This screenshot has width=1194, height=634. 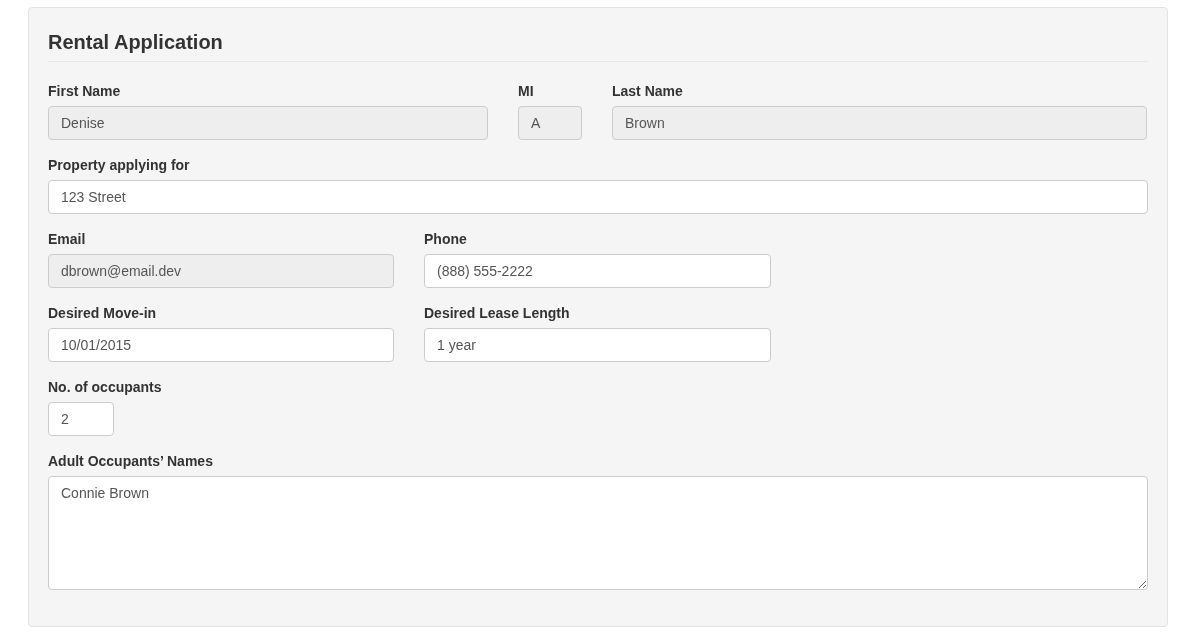 What do you see at coordinates (105, 387) in the screenshot?
I see `field-label: No. of occupants` at bounding box center [105, 387].